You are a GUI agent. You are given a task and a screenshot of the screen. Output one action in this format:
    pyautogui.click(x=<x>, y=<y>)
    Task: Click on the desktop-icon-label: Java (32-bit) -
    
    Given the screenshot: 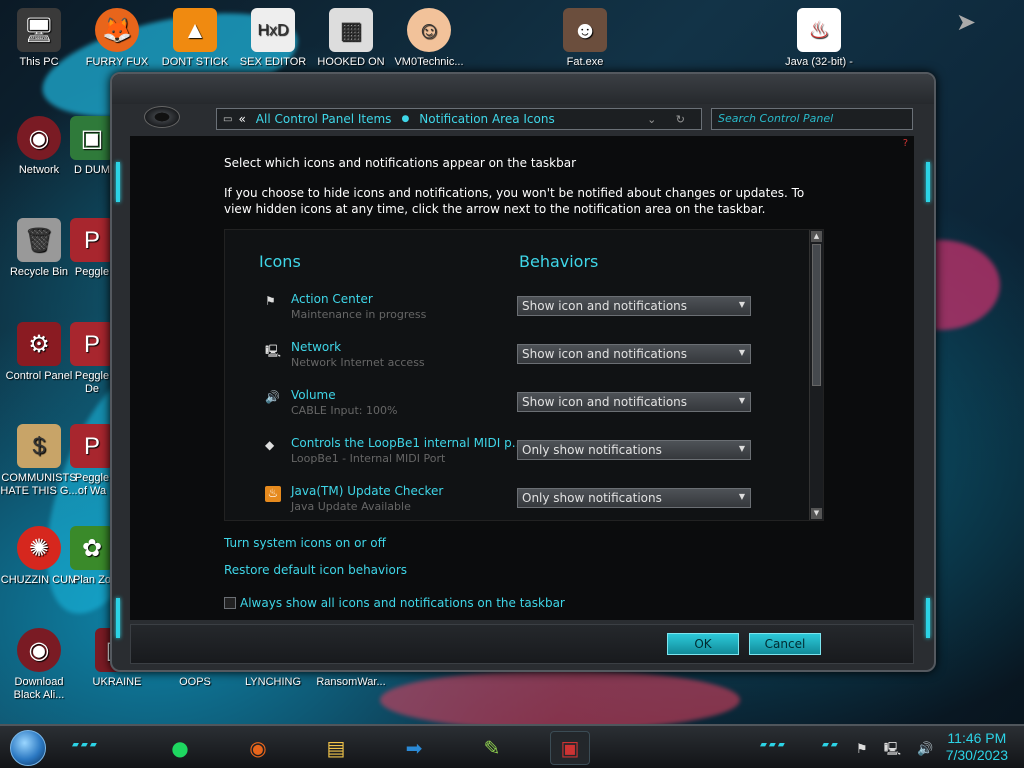 What is the action you would take?
    pyautogui.click(x=819, y=62)
    